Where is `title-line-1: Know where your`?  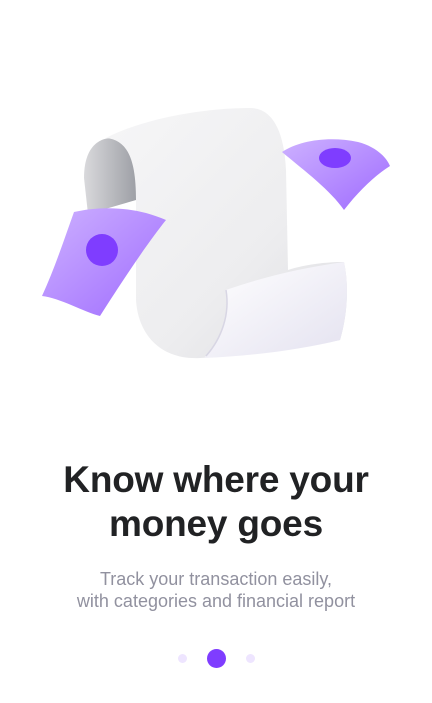 title-line-1: Know where your is located at coordinates (216, 479).